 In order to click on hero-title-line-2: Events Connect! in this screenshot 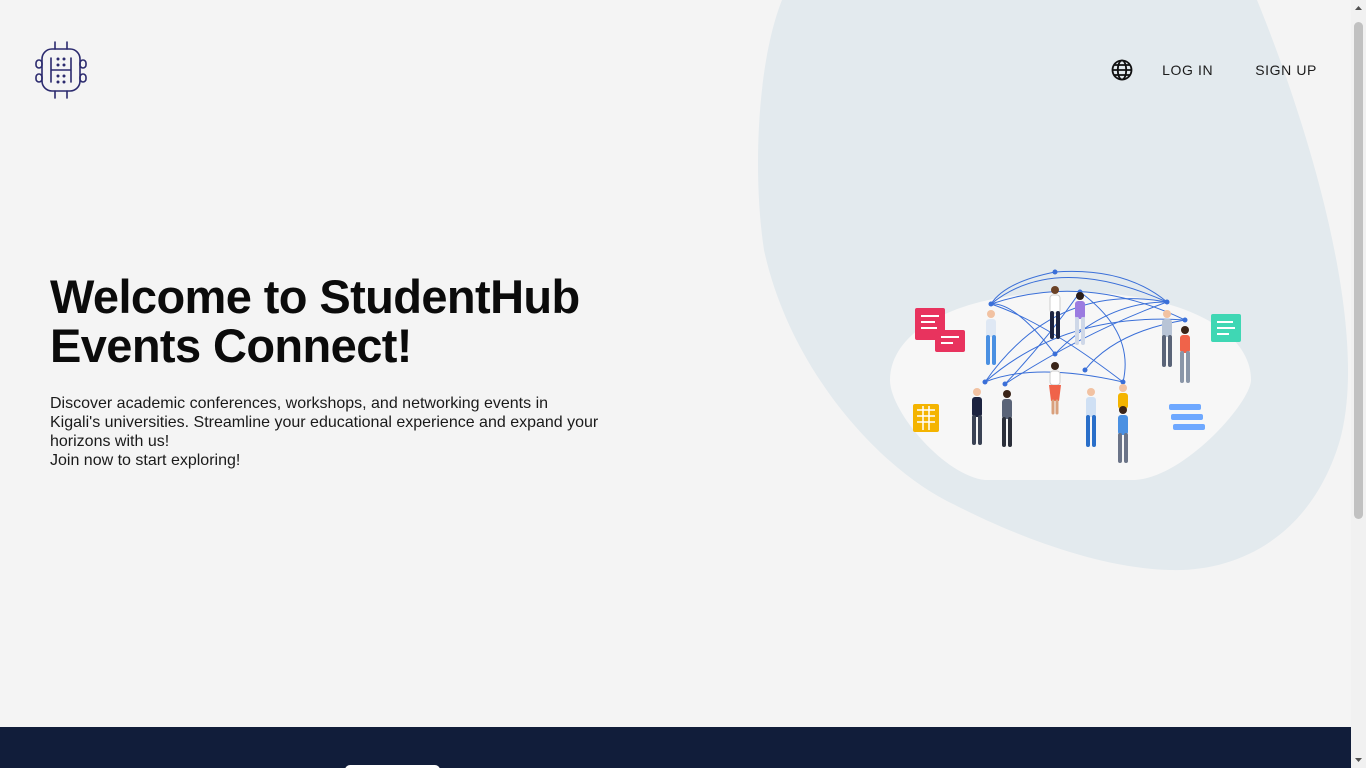, I will do `click(231, 345)`.